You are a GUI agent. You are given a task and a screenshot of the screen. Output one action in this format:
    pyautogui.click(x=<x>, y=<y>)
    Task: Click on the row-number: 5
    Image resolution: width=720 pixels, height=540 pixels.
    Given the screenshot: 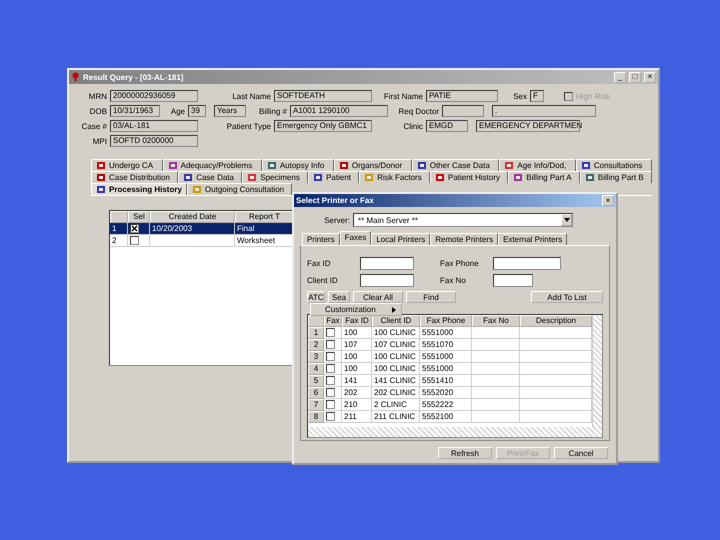 What is the action you would take?
    pyautogui.click(x=316, y=381)
    